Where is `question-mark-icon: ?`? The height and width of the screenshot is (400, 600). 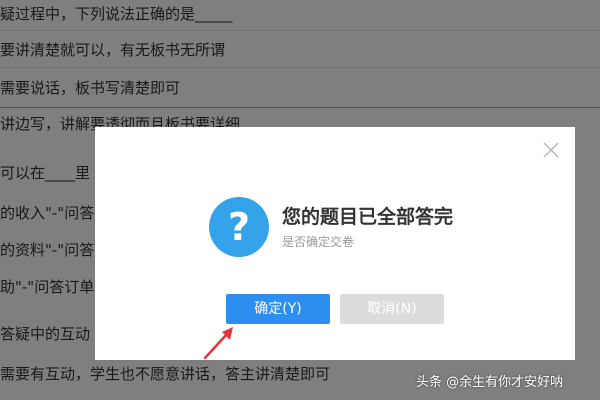
question-mark-icon: ? is located at coordinates (239, 227).